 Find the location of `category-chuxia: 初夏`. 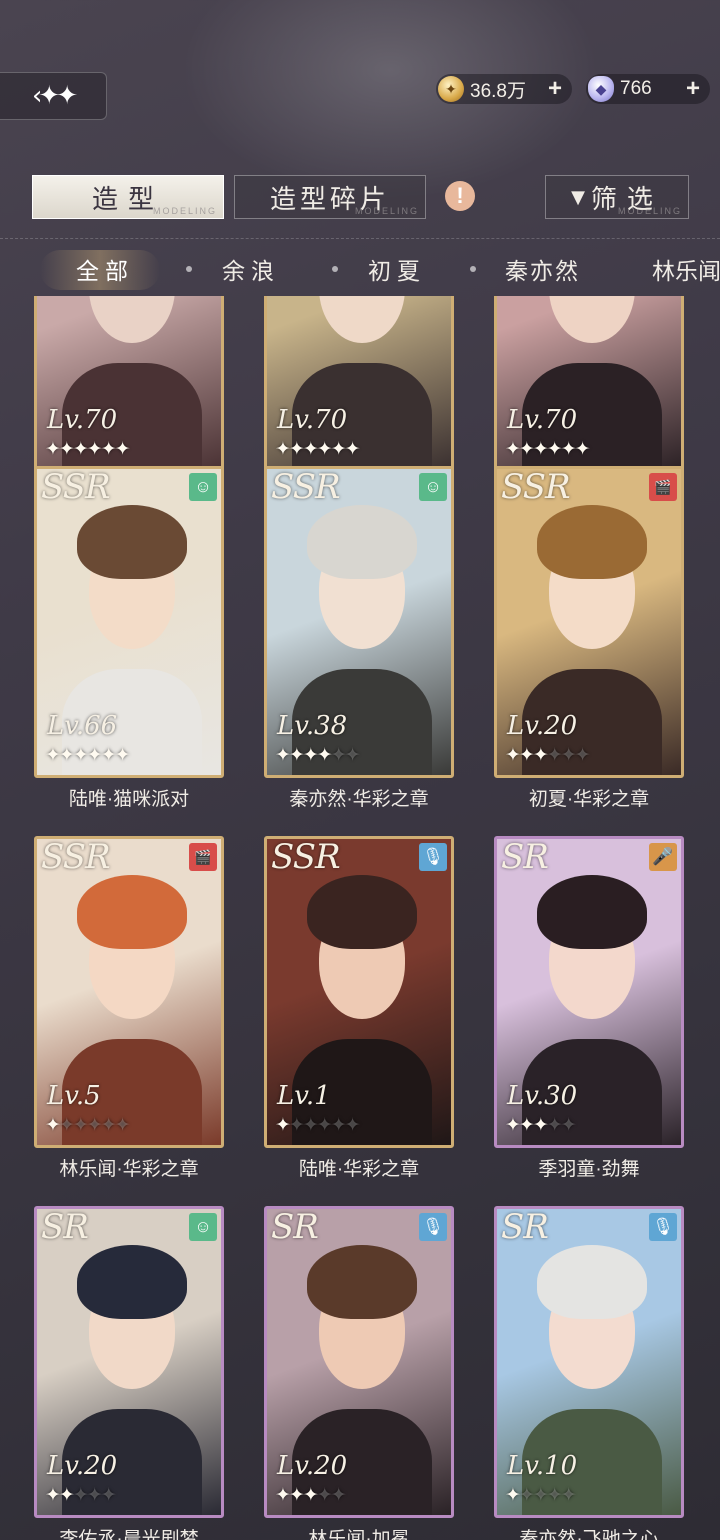

category-chuxia: 初夏 is located at coordinates (397, 269).